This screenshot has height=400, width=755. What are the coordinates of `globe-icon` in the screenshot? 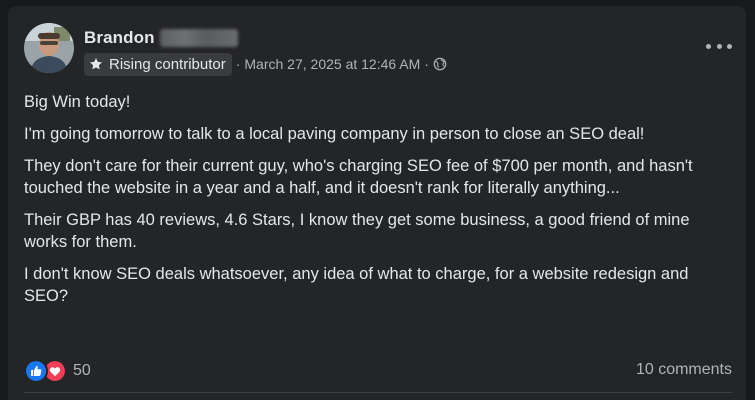 It's located at (440, 64).